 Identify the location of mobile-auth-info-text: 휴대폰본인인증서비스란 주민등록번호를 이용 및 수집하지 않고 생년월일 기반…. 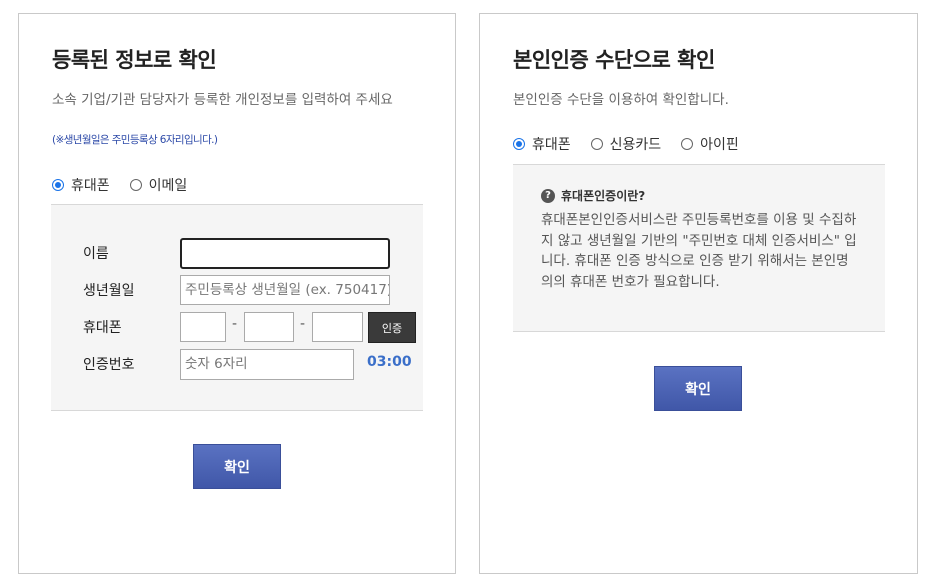
(699, 251).